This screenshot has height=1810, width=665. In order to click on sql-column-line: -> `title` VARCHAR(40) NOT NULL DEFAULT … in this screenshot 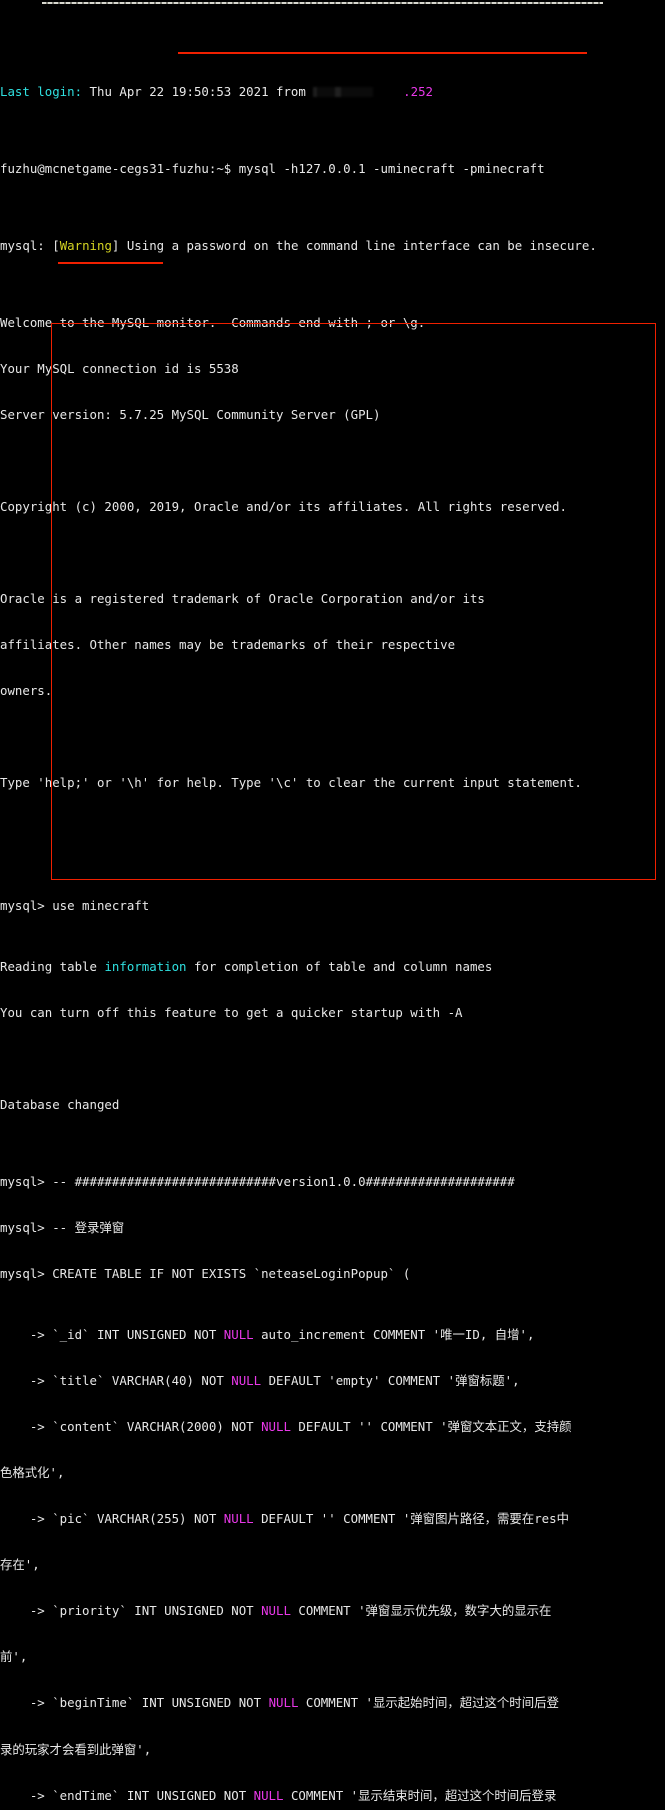, I will do `click(260, 1381)`.